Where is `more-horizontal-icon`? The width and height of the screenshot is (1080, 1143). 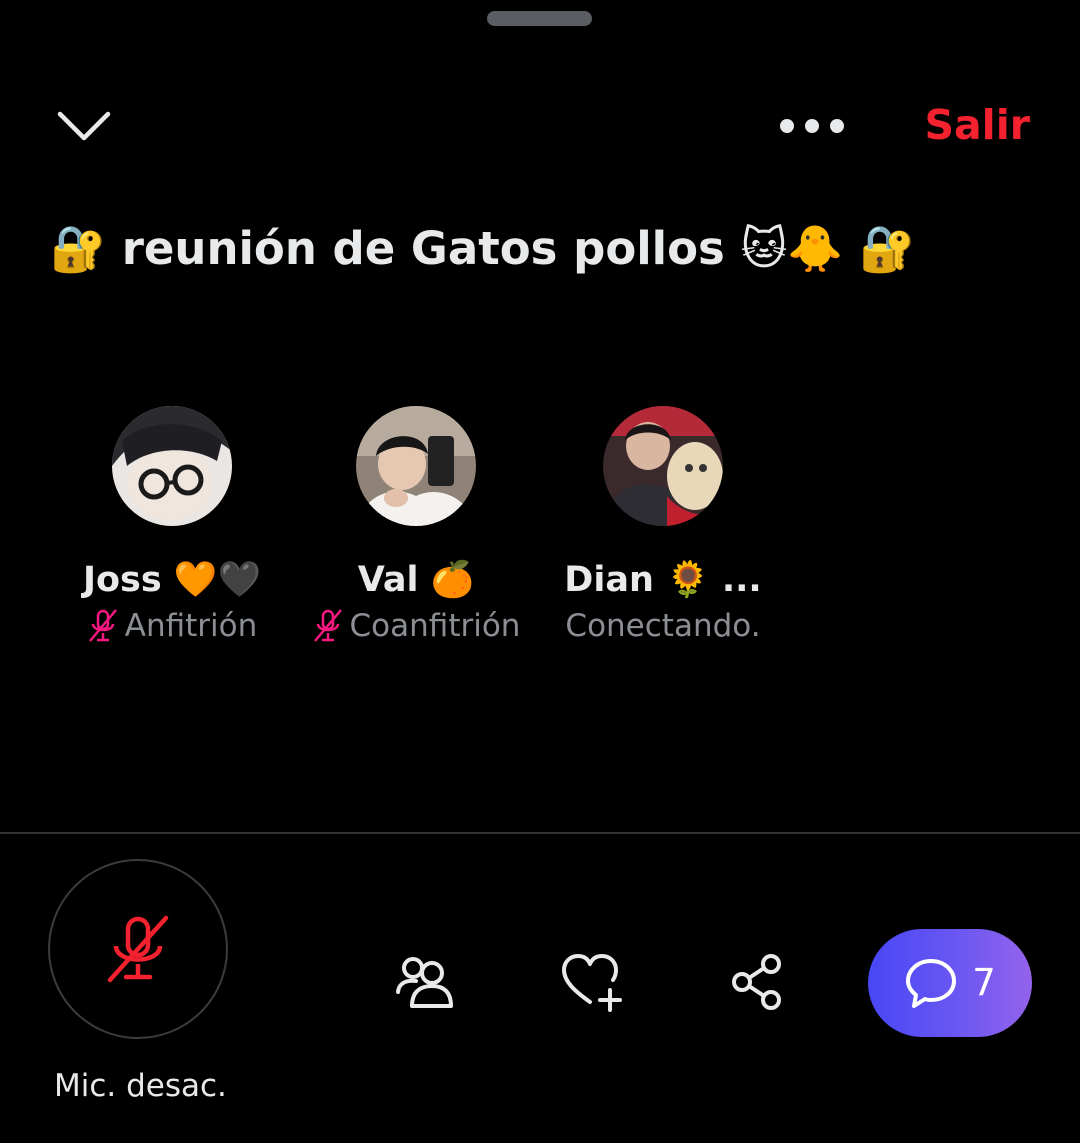 more-horizontal-icon is located at coordinates (812, 126).